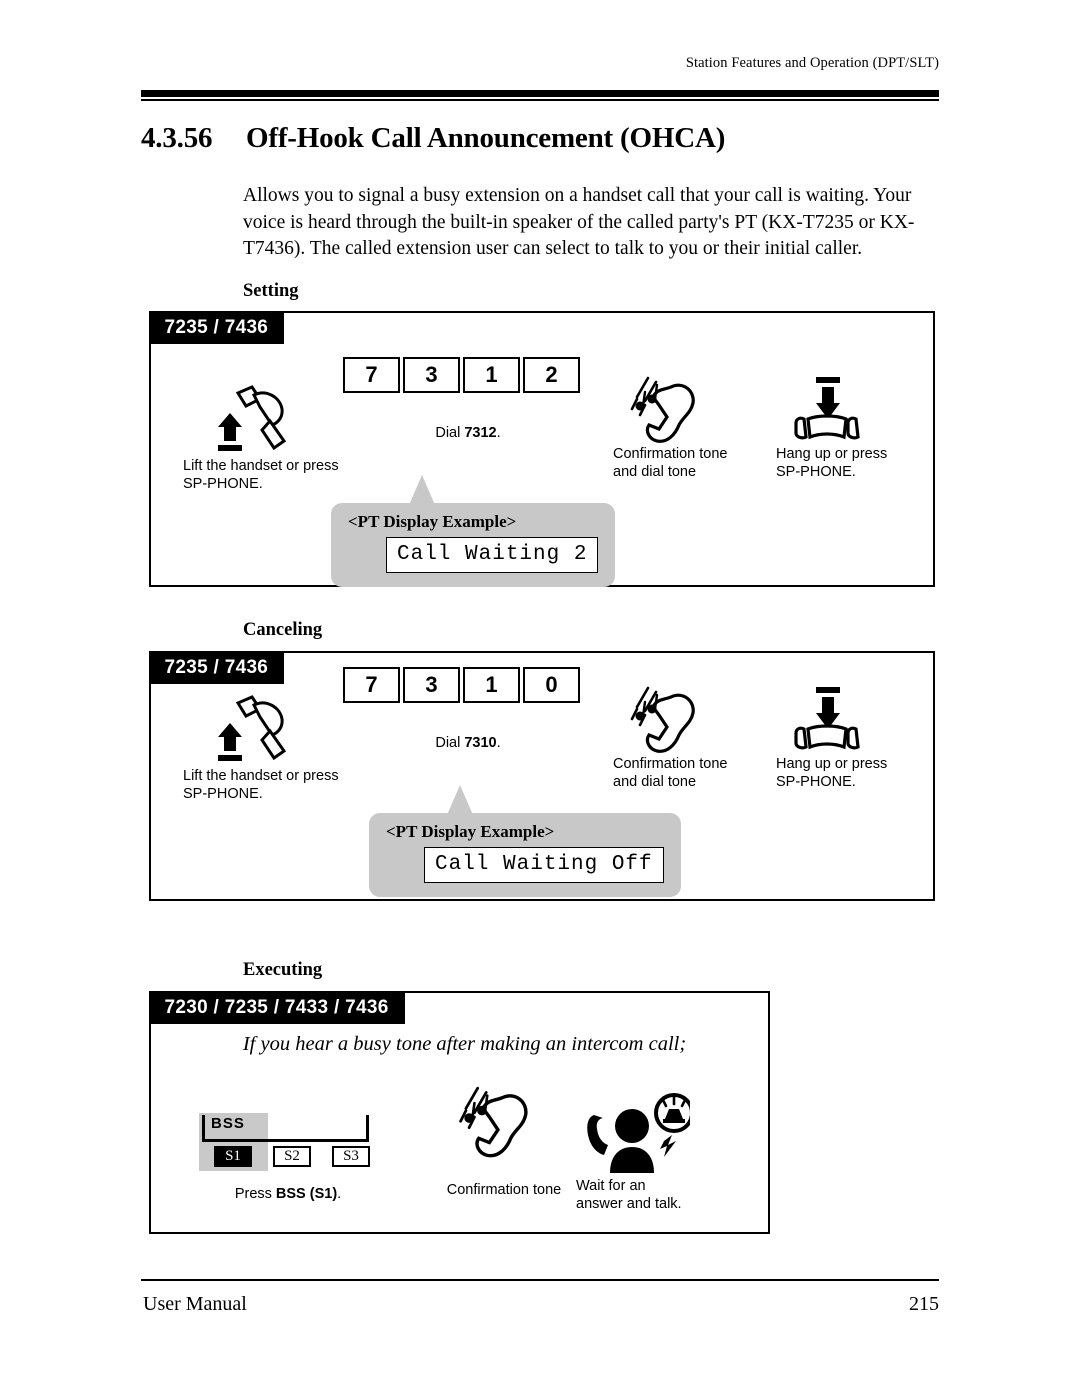 The width and height of the screenshot is (1080, 1397). What do you see at coordinates (544, 865) in the screenshot?
I see `lcd-display: Call Waiting Off` at bounding box center [544, 865].